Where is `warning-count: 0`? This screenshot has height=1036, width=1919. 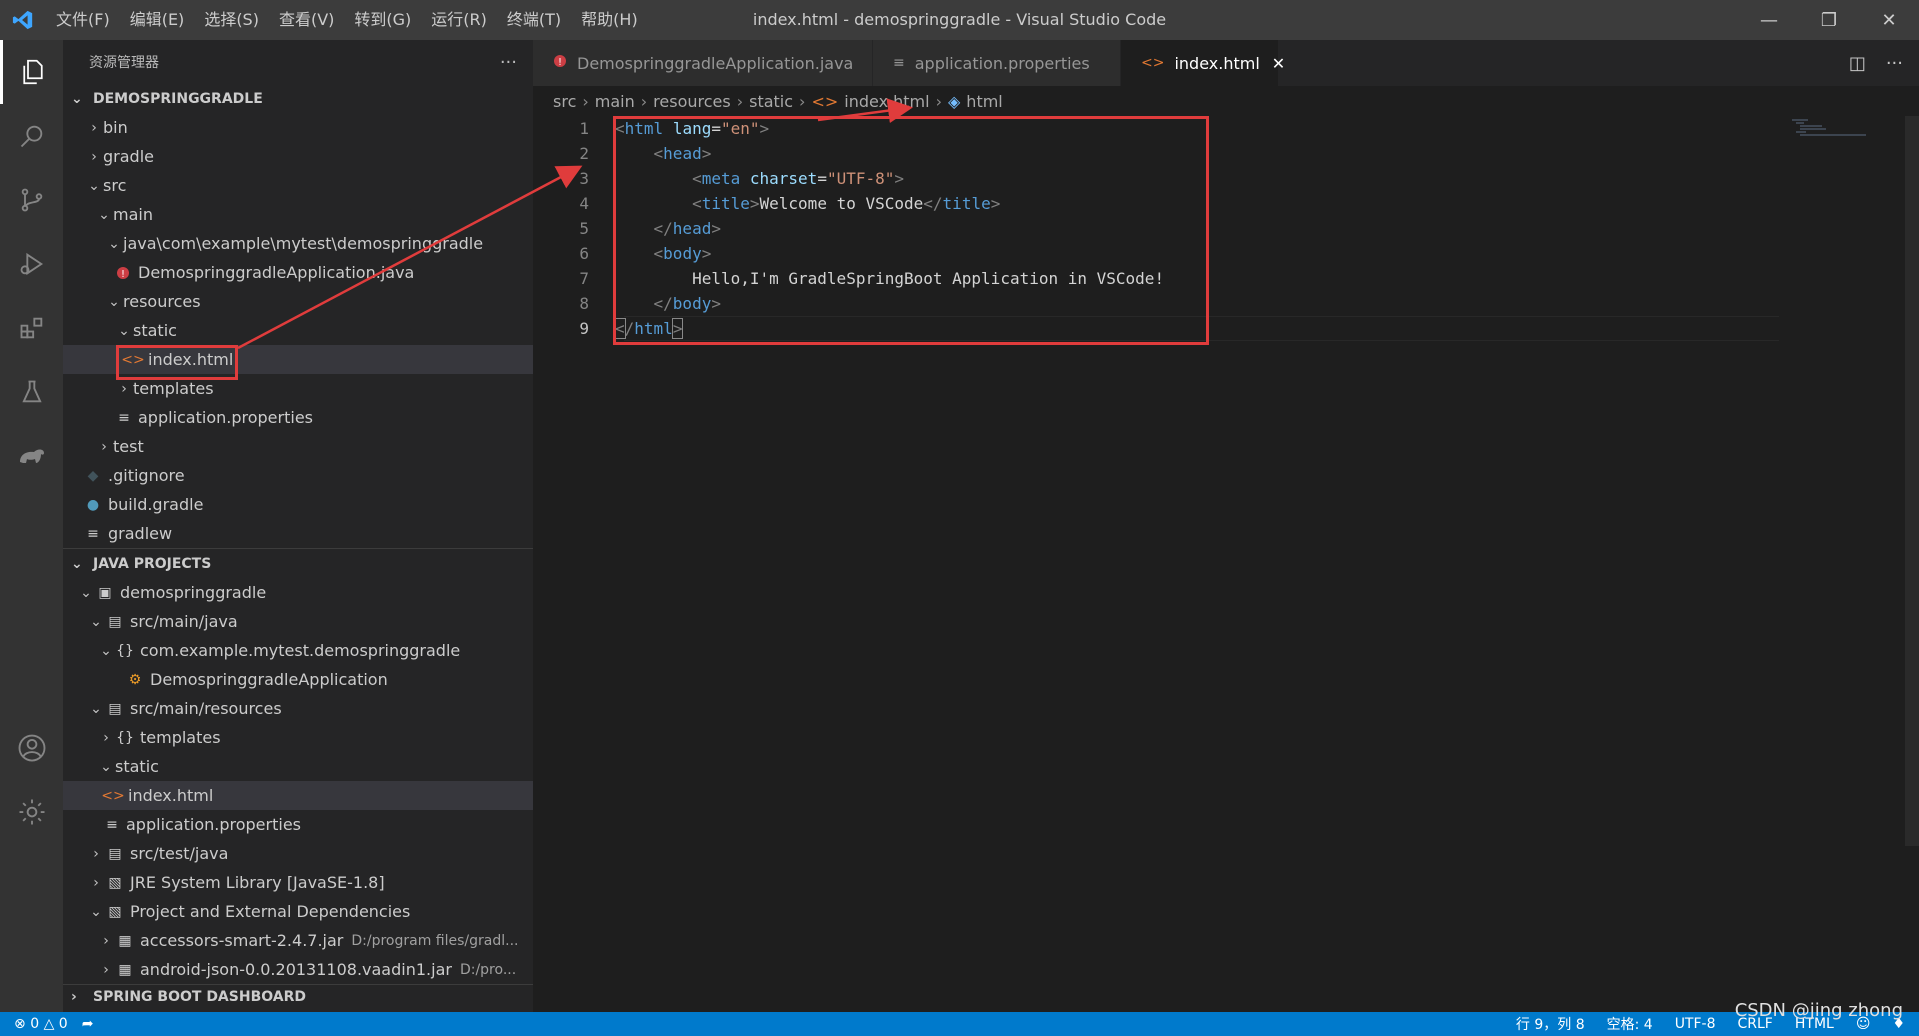
warning-count: 0 is located at coordinates (63, 1024).